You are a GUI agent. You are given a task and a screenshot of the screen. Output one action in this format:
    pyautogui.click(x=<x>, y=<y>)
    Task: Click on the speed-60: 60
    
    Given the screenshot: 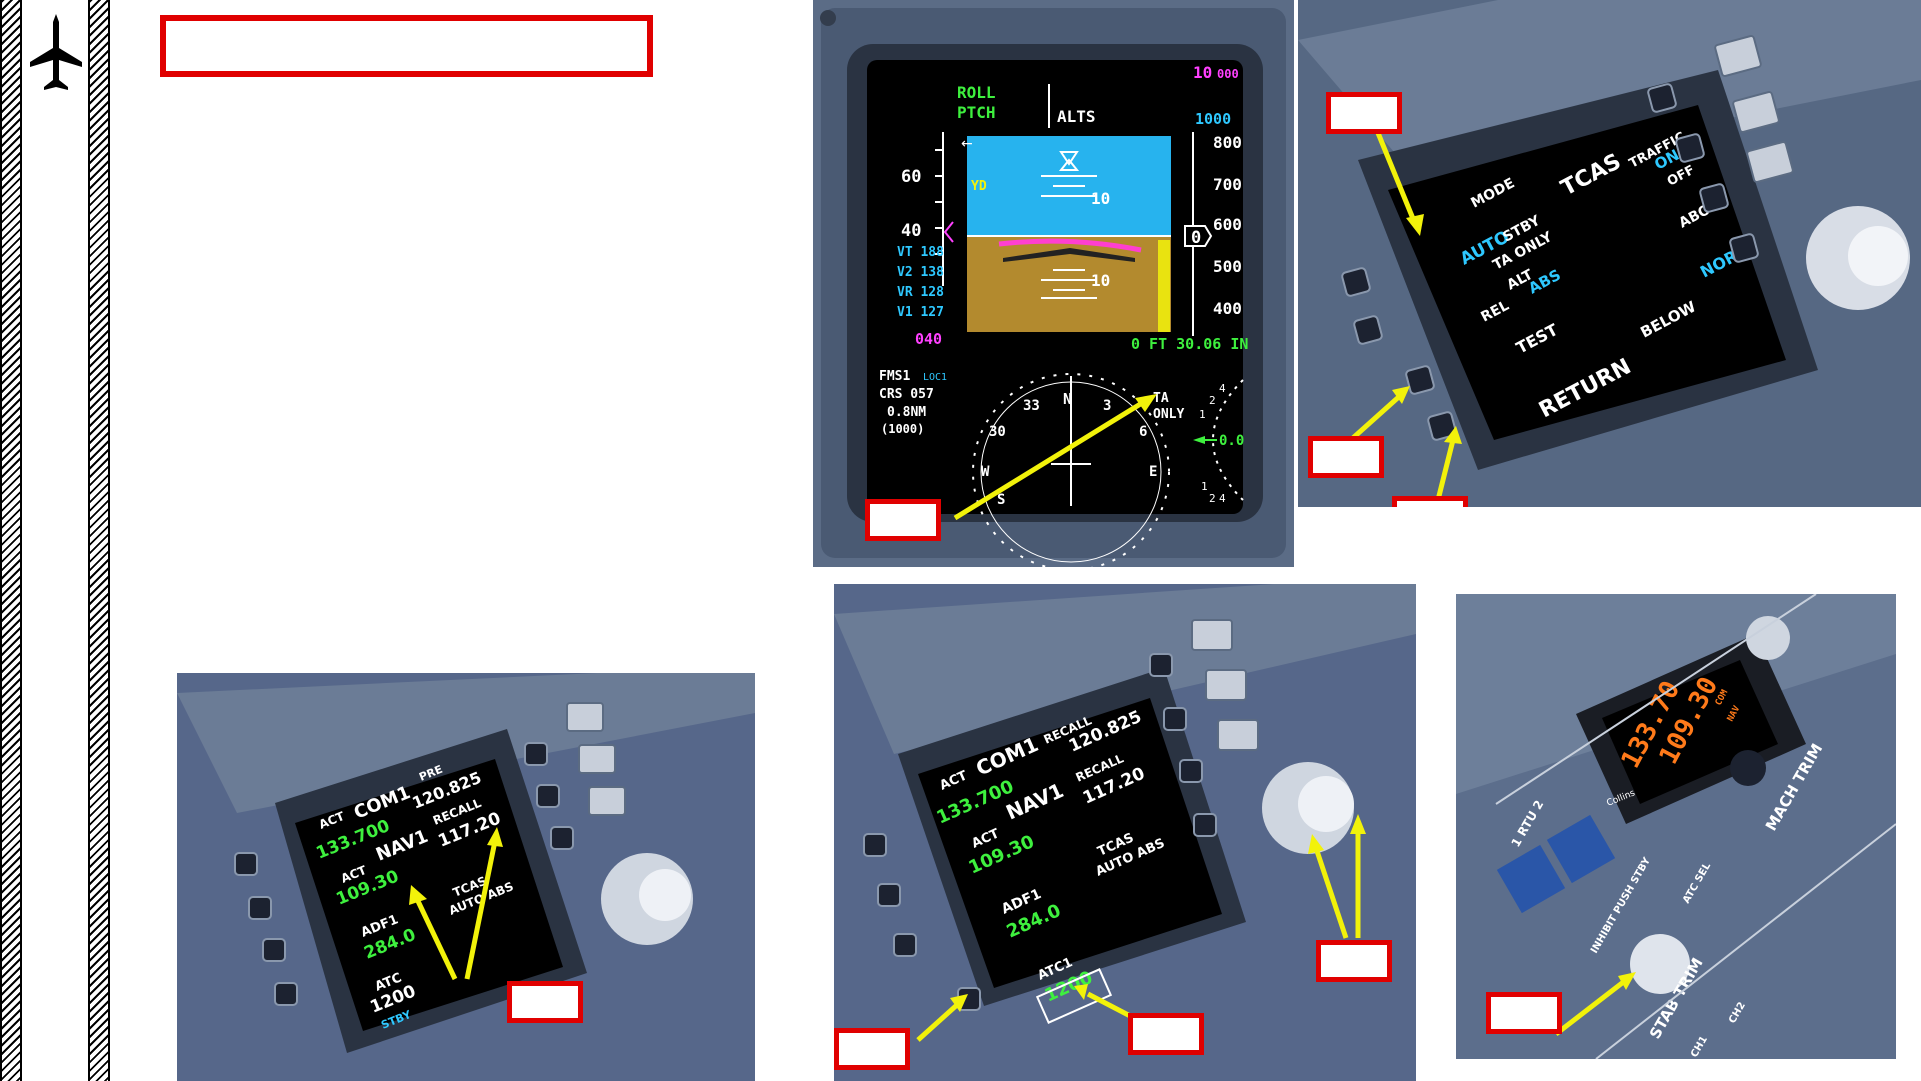 What is the action you would take?
    pyautogui.click(x=911, y=177)
    